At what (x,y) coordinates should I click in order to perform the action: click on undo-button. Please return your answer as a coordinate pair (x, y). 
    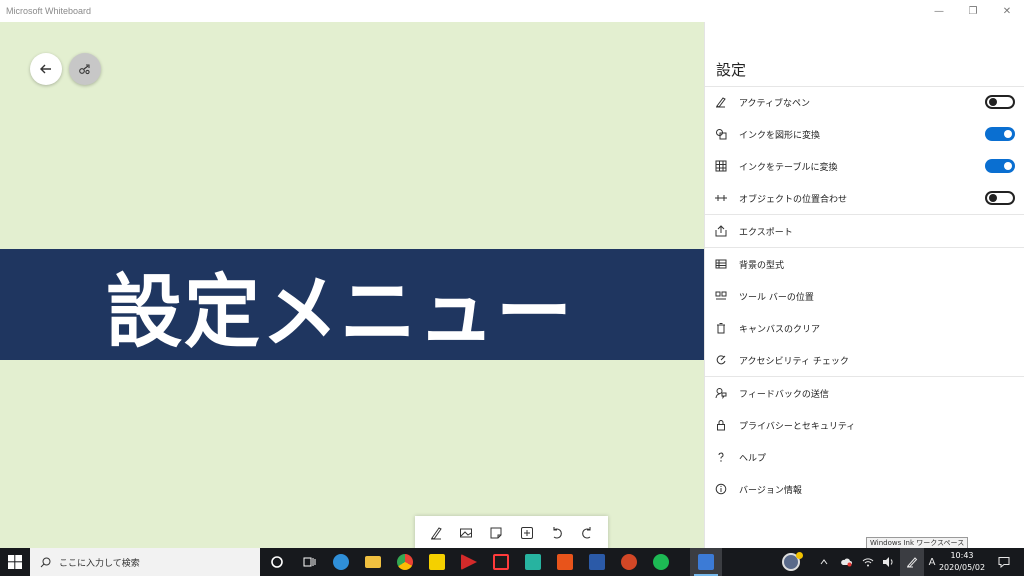
    Looking at the image, I should click on (557, 533).